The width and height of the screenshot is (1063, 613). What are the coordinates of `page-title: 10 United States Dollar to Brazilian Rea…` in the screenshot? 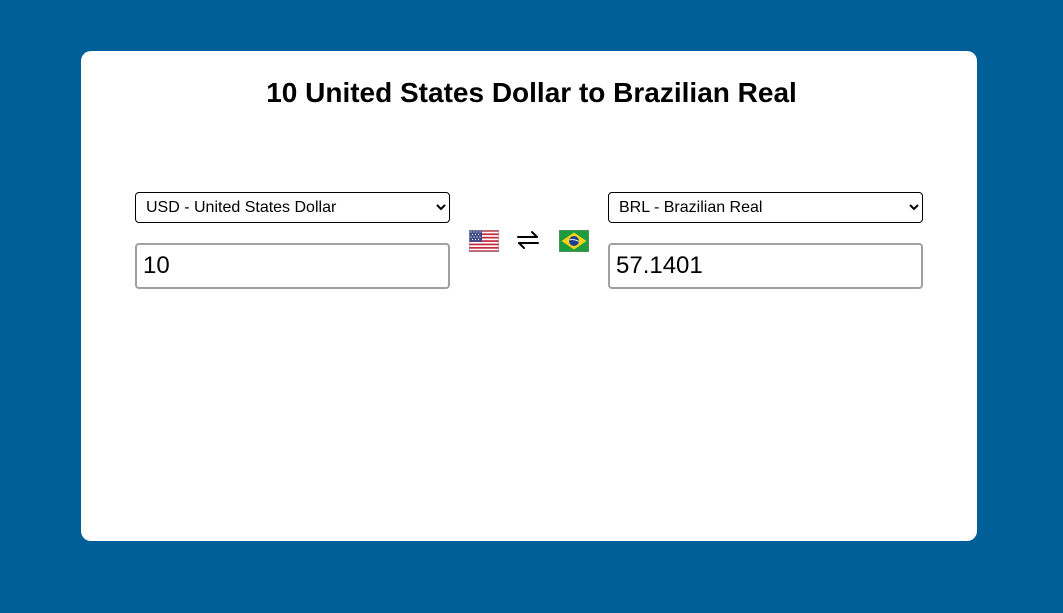 It's located at (531, 92).